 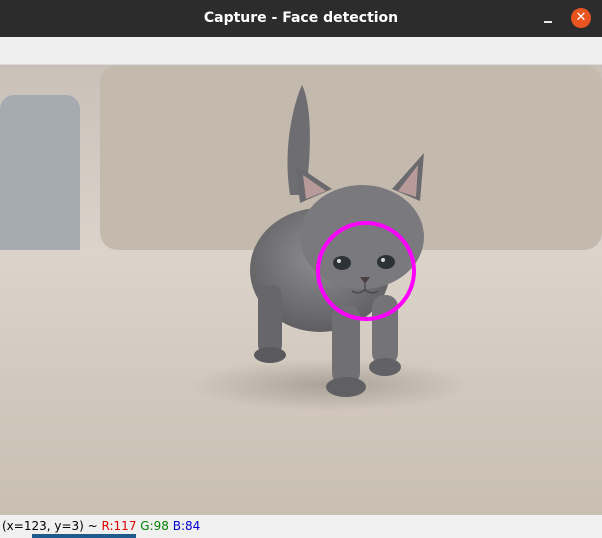 I want to click on window-title: Capture - Face detection, so click(x=301, y=18).